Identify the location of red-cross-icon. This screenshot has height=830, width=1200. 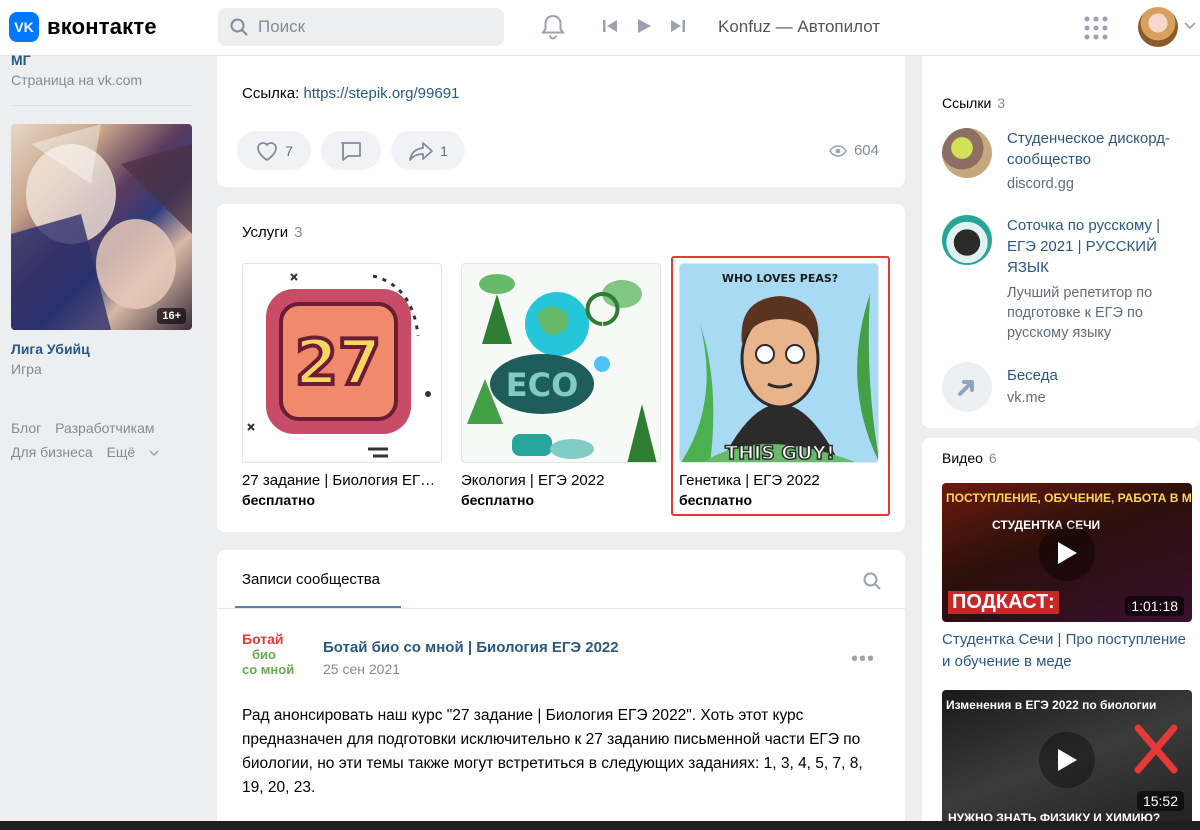
(1156, 749).